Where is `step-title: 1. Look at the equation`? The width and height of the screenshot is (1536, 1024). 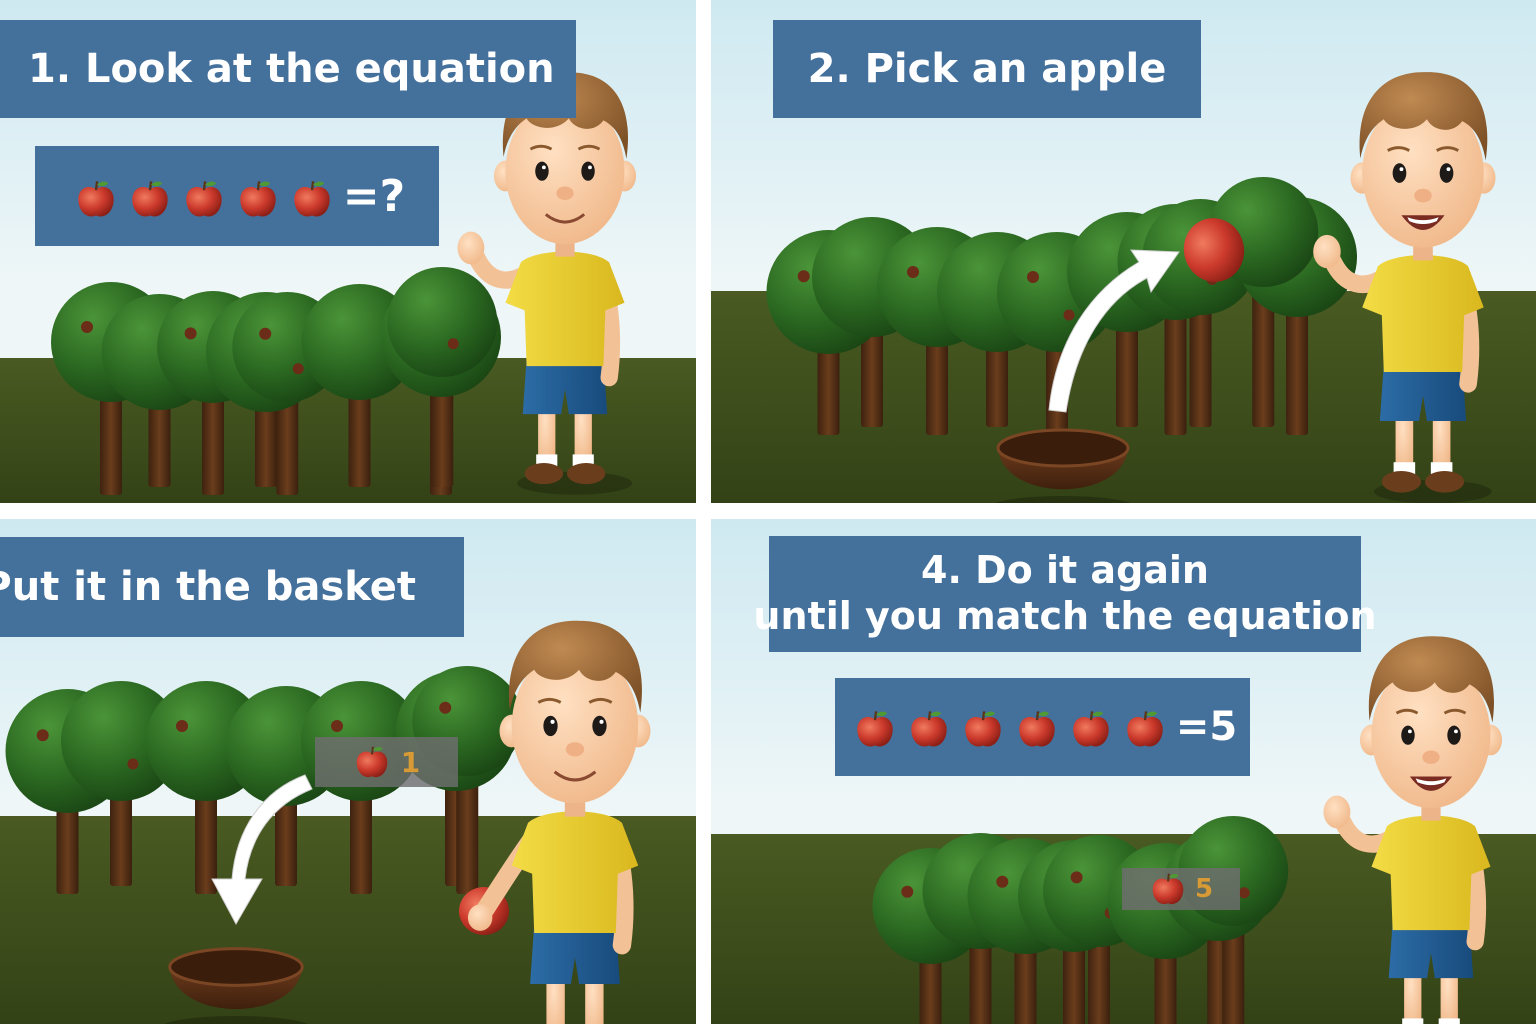
step-title: 1. Look at the equation is located at coordinates (291, 69).